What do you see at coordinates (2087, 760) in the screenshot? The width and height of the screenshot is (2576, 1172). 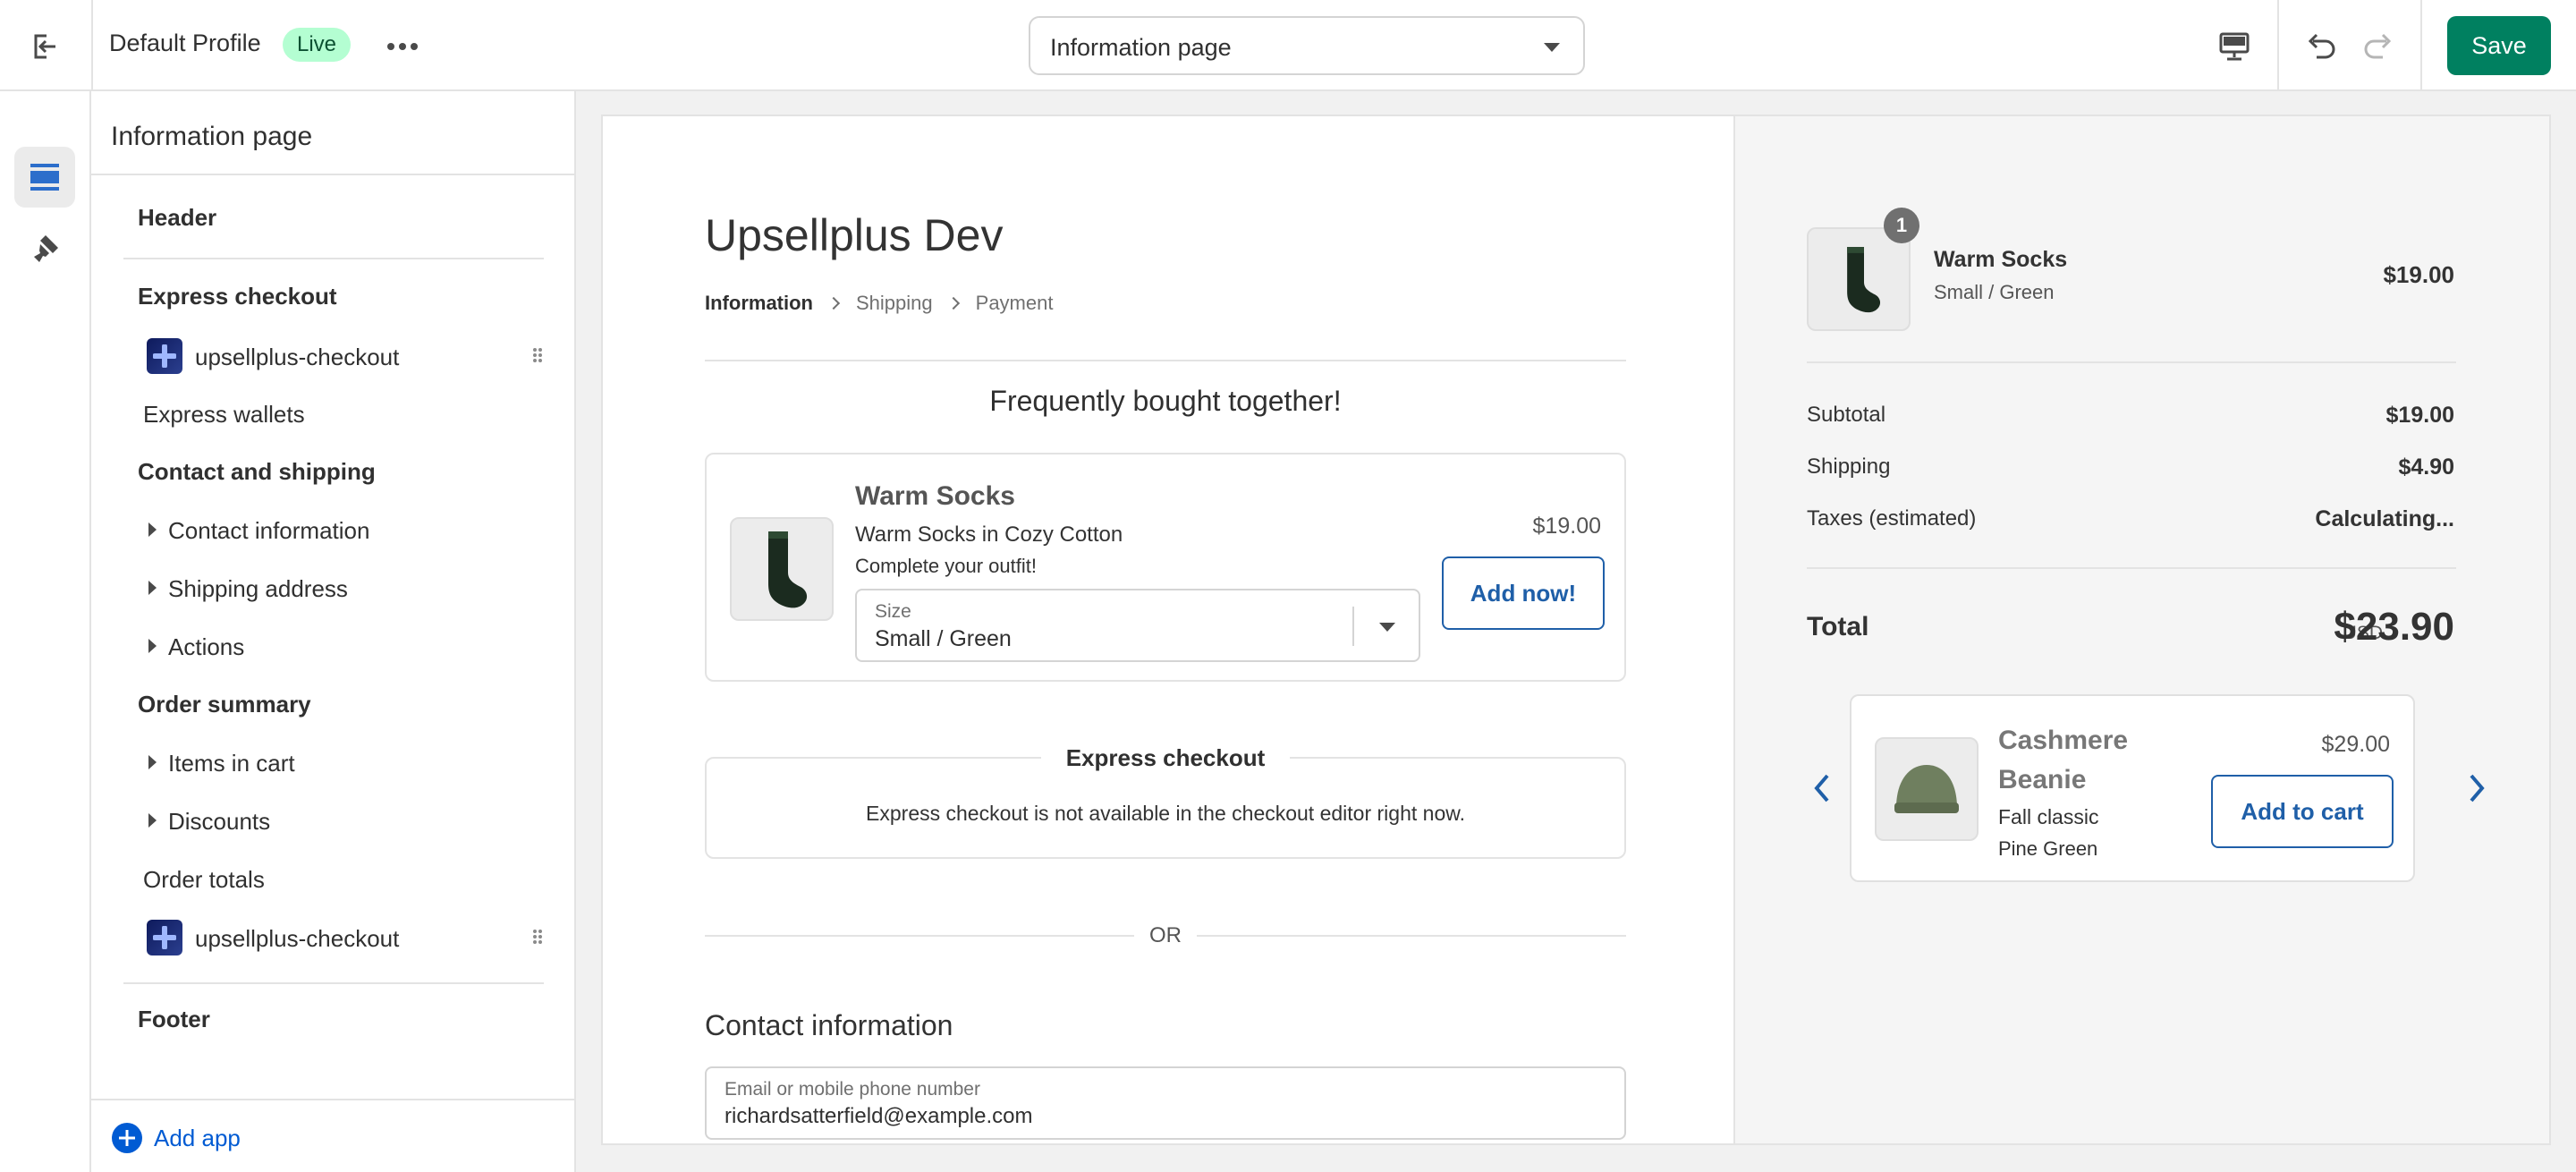 I see `upsell-product-name: Cashmere Beanie` at bounding box center [2087, 760].